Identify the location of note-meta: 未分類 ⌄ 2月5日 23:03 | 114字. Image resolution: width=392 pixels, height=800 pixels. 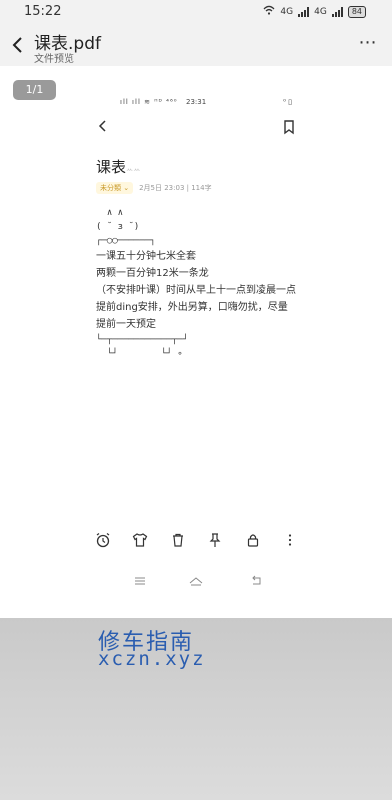
(154, 188).